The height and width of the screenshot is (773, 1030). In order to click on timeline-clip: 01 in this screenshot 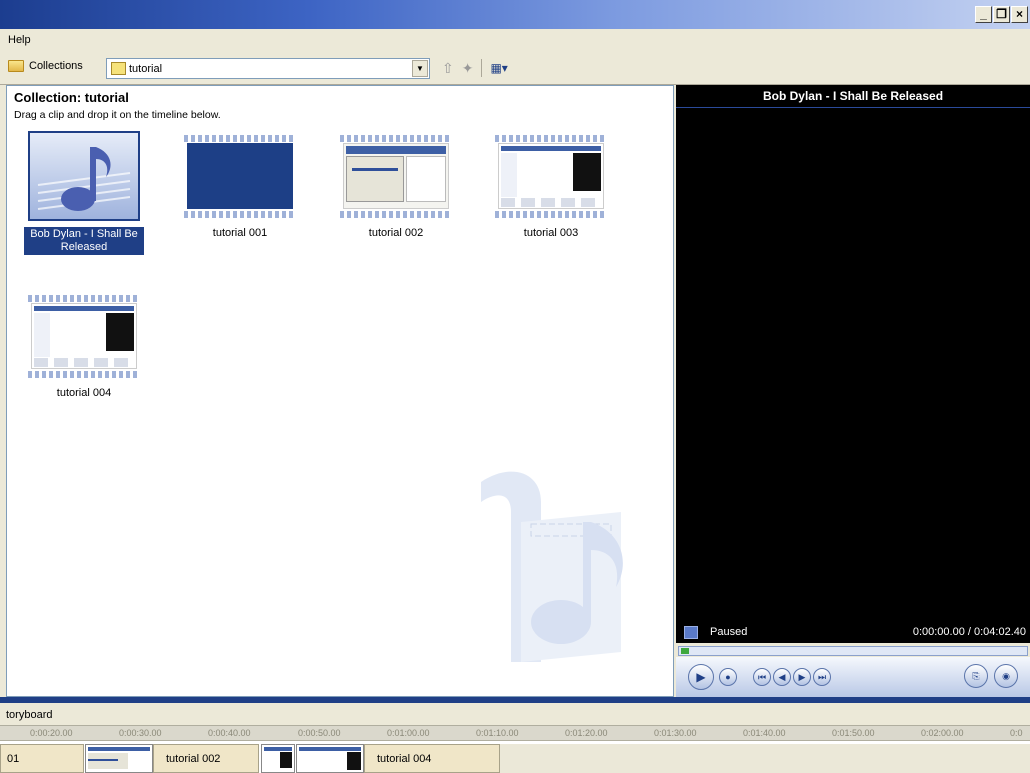, I will do `click(42, 758)`.